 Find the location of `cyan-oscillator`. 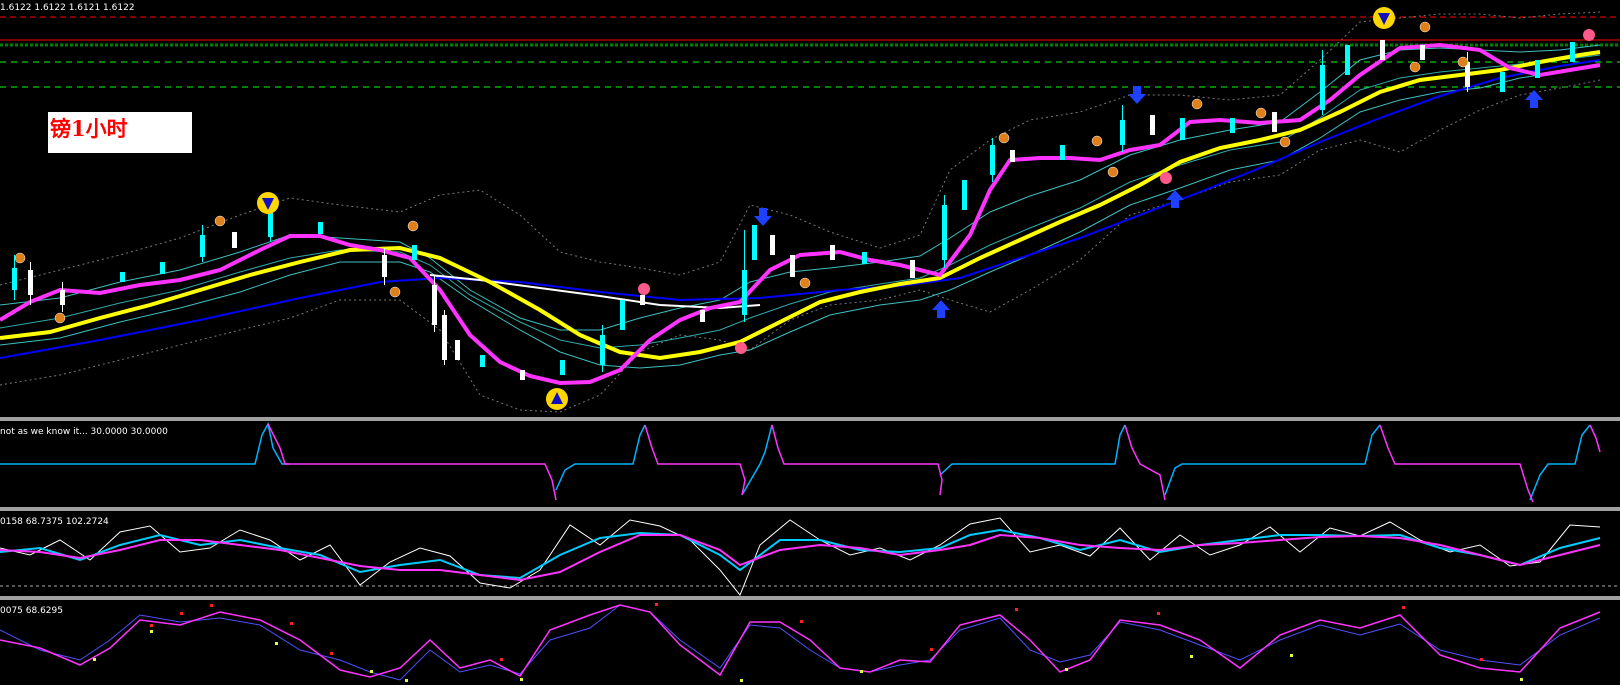

cyan-oscillator is located at coordinates (800, 554).